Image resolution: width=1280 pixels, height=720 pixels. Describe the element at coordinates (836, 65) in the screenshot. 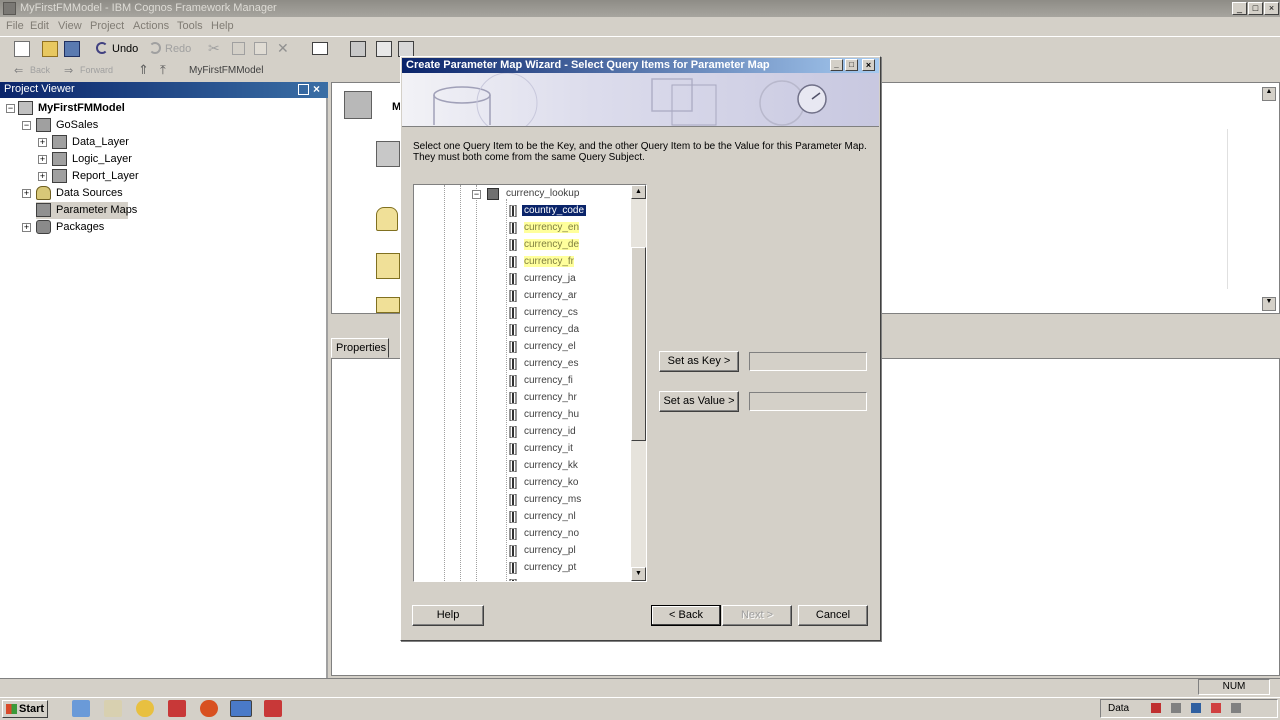

I see `dialog-minimize-button: _` at that location.